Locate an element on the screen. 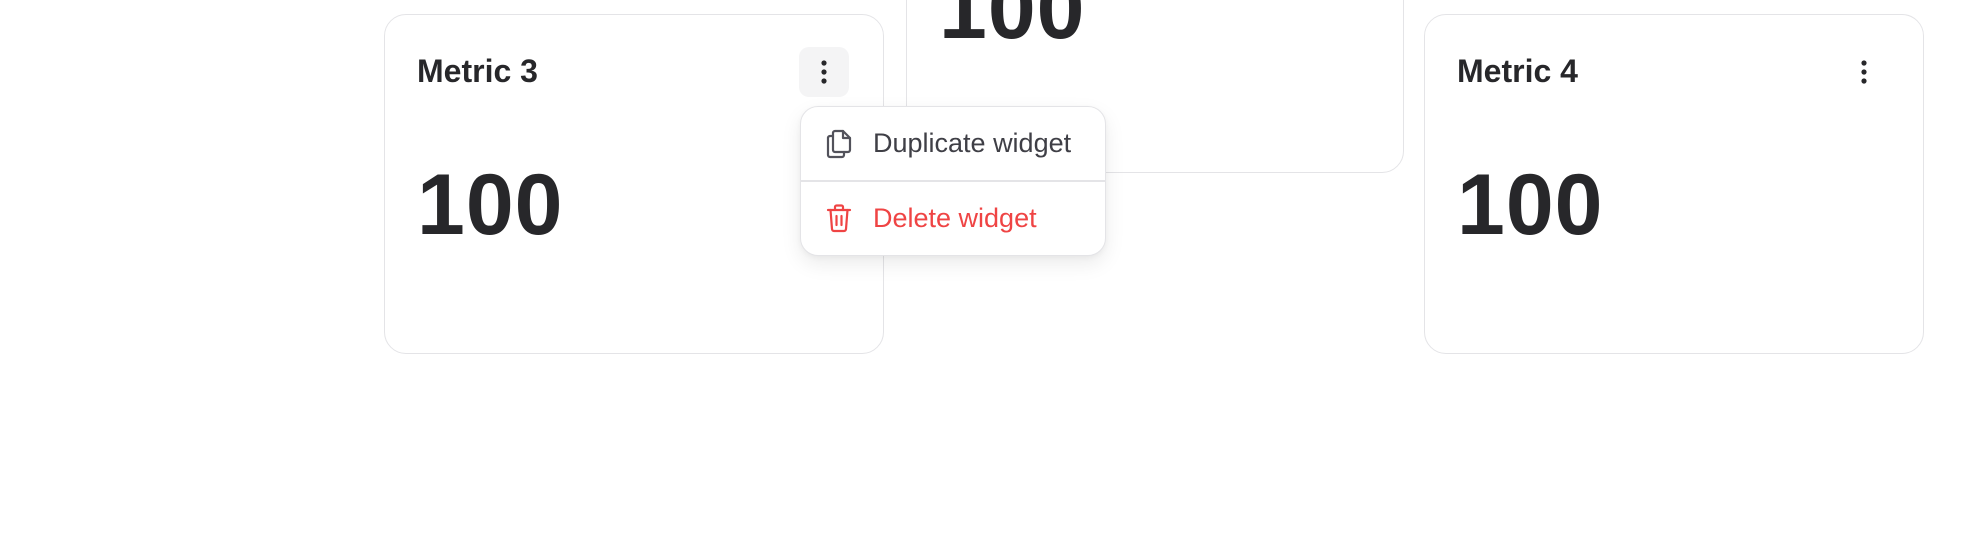 The width and height of the screenshot is (1968, 536). delete-widget-menu-item: Delete widget is located at coordinates (953, 218).